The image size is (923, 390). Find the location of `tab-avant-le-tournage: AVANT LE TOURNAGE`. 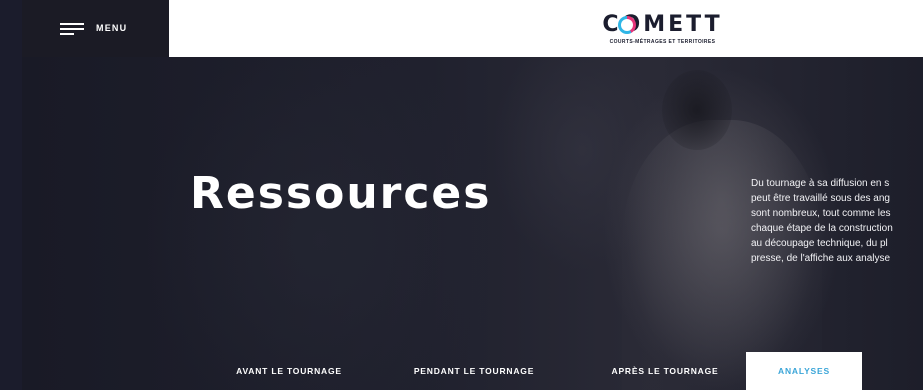

tab-avant-le-tournage: AVANT LE TOURNAGE is located at coordinates (289, 371).